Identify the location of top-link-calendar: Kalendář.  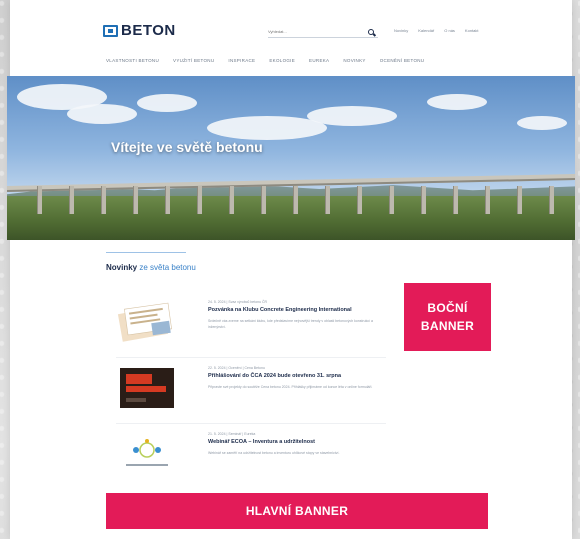
(426, 30).